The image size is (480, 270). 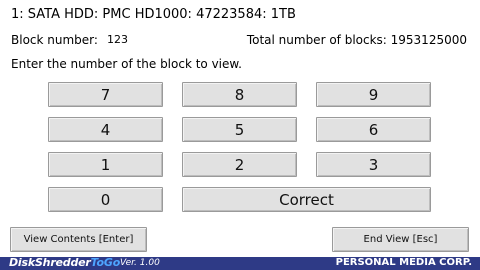 I want to click on logo-togo: ToGo, so click(x=105, y=262).